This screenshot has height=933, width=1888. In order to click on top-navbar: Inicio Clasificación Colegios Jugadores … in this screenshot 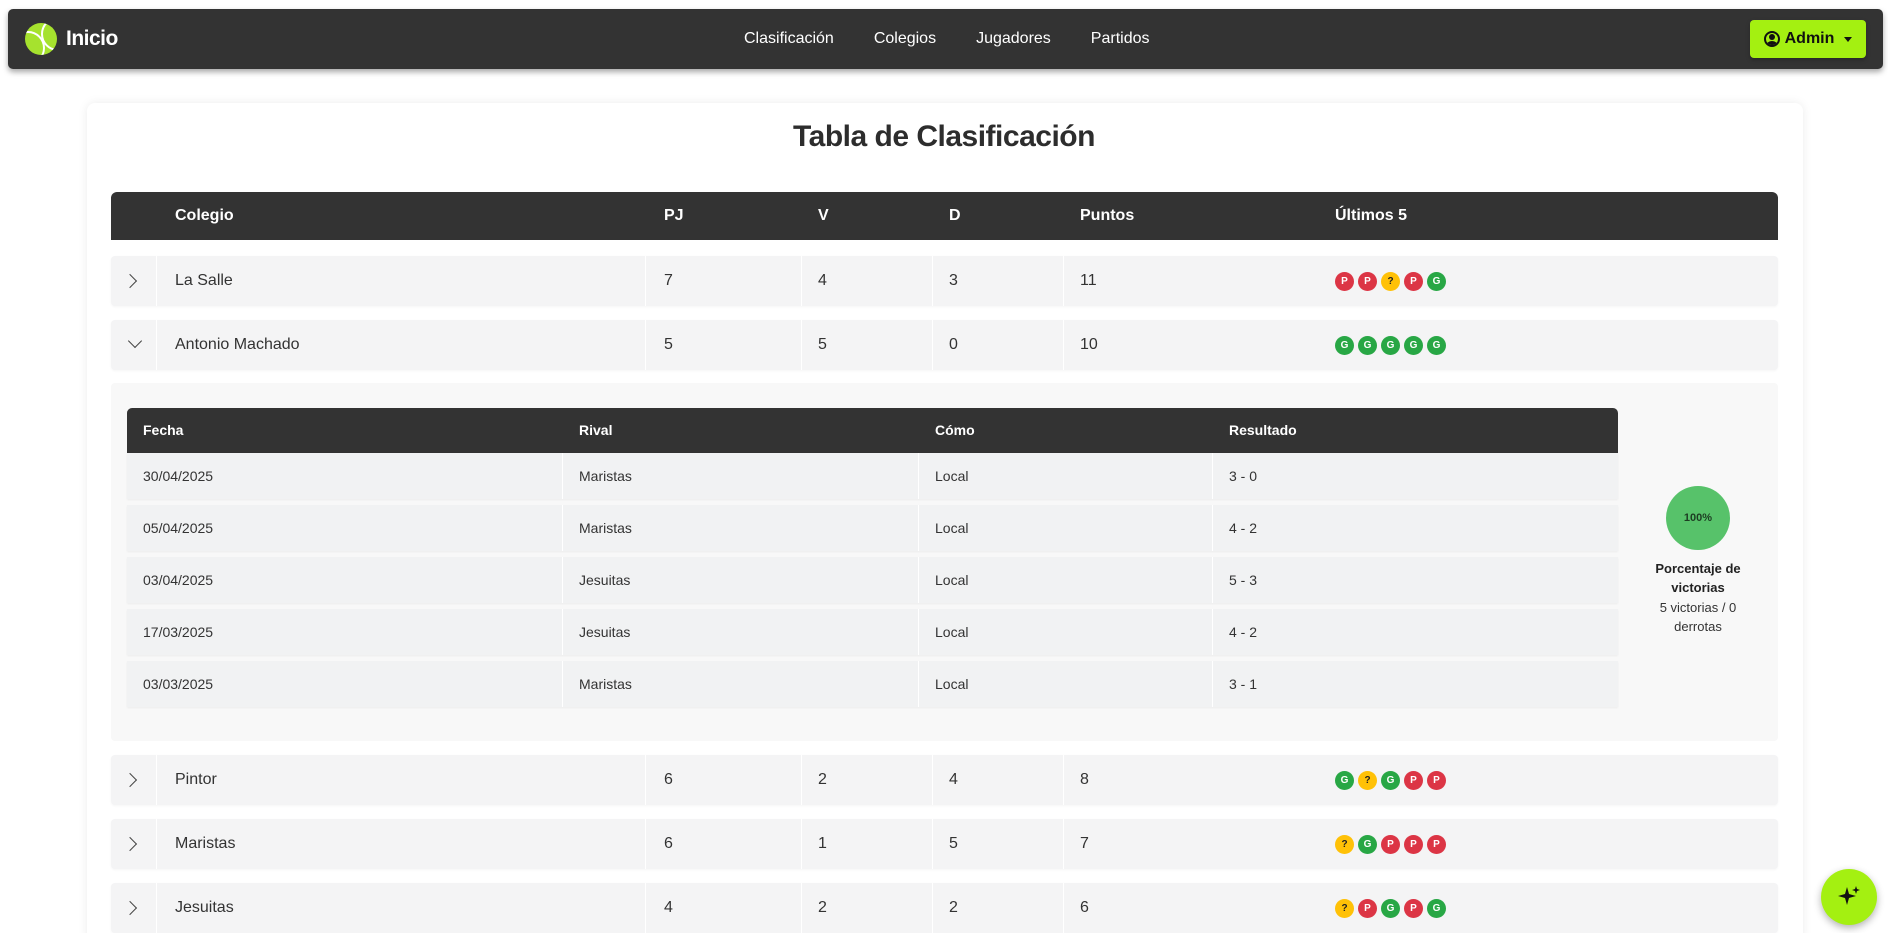, I will do `click(945, 39)`.